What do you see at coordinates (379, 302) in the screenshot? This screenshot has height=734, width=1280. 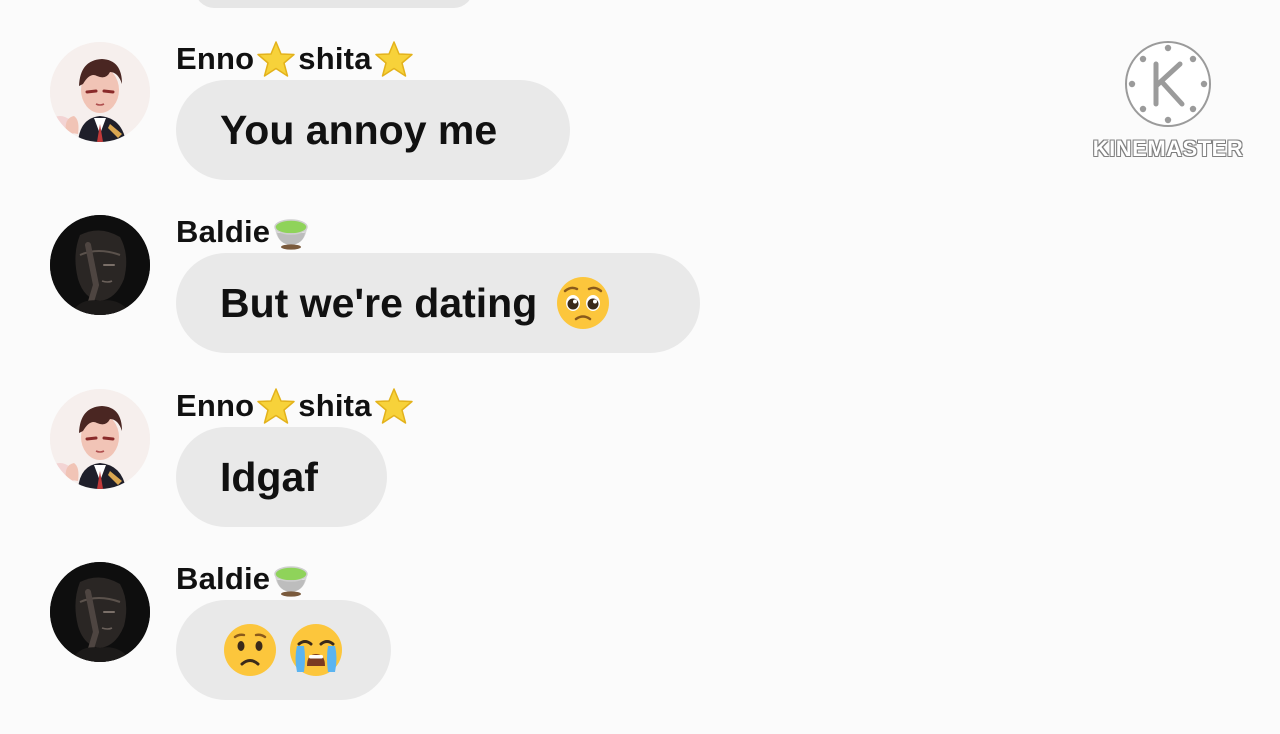 I see `message-text: But we're dating` at bounding box center [379, 302].